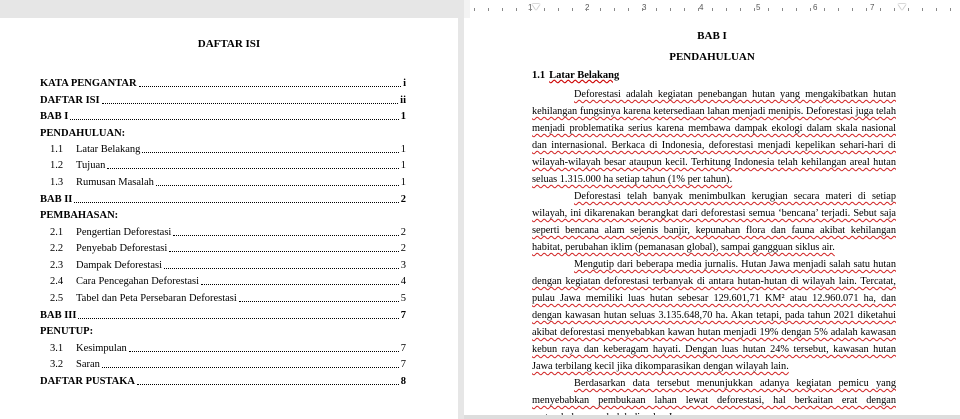 Image resolution: width=960 pixels, height=419 pixels. Describe the element at coordinates (57, 265) in the screenshot. I see `toc-entry-number: 2.3` at that location.